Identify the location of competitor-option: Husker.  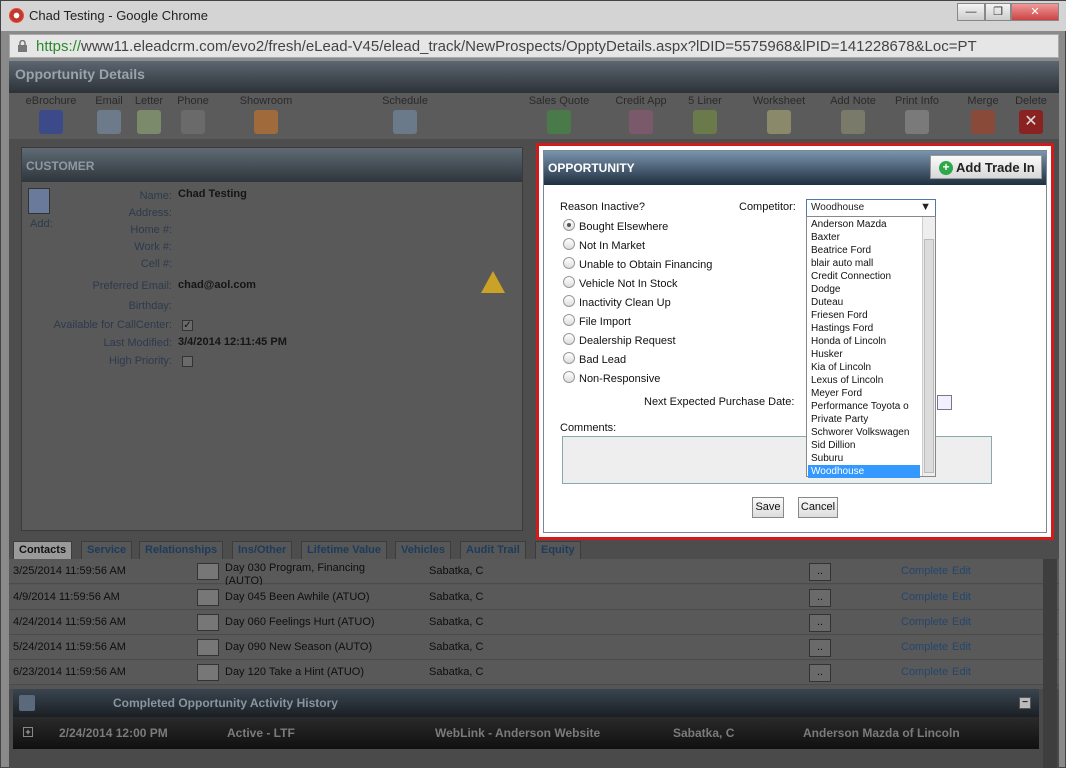
(864, 354).